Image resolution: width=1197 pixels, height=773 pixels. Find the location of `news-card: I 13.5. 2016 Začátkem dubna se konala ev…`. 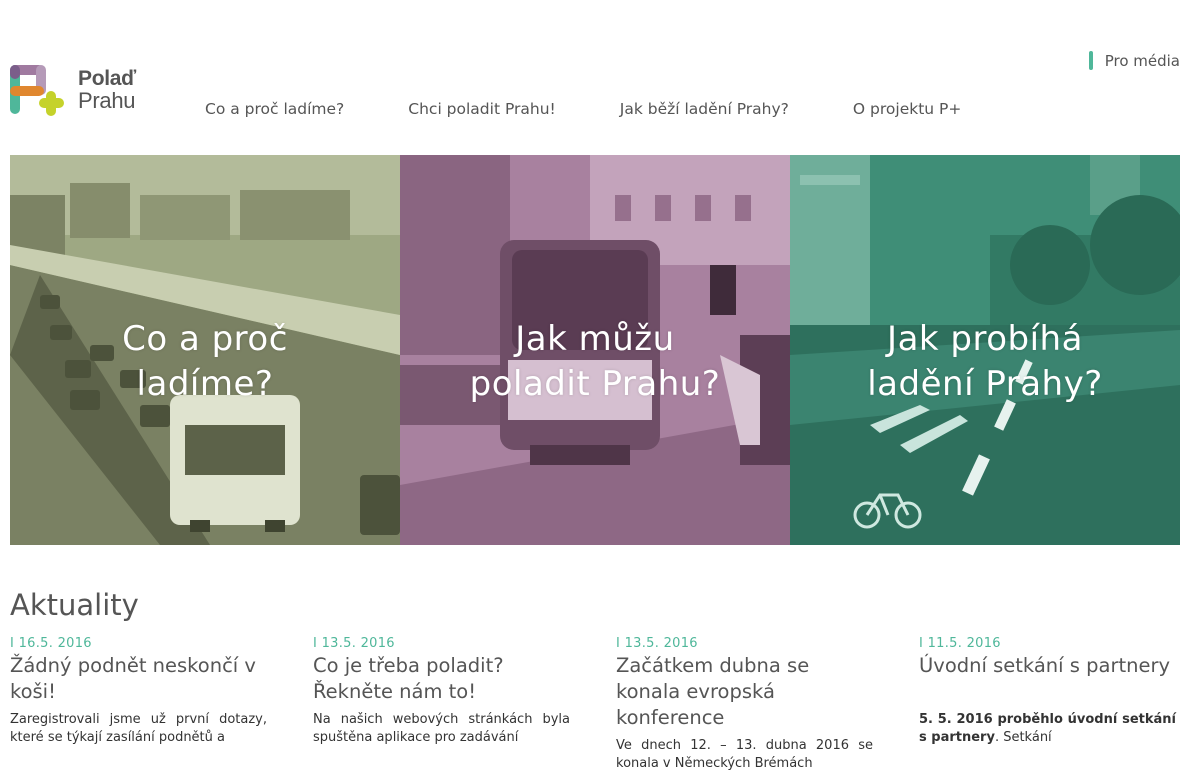

news-card: I 13.5. 2016 Začátkem dubna se konala ev… is located at coordinates (744, 704).